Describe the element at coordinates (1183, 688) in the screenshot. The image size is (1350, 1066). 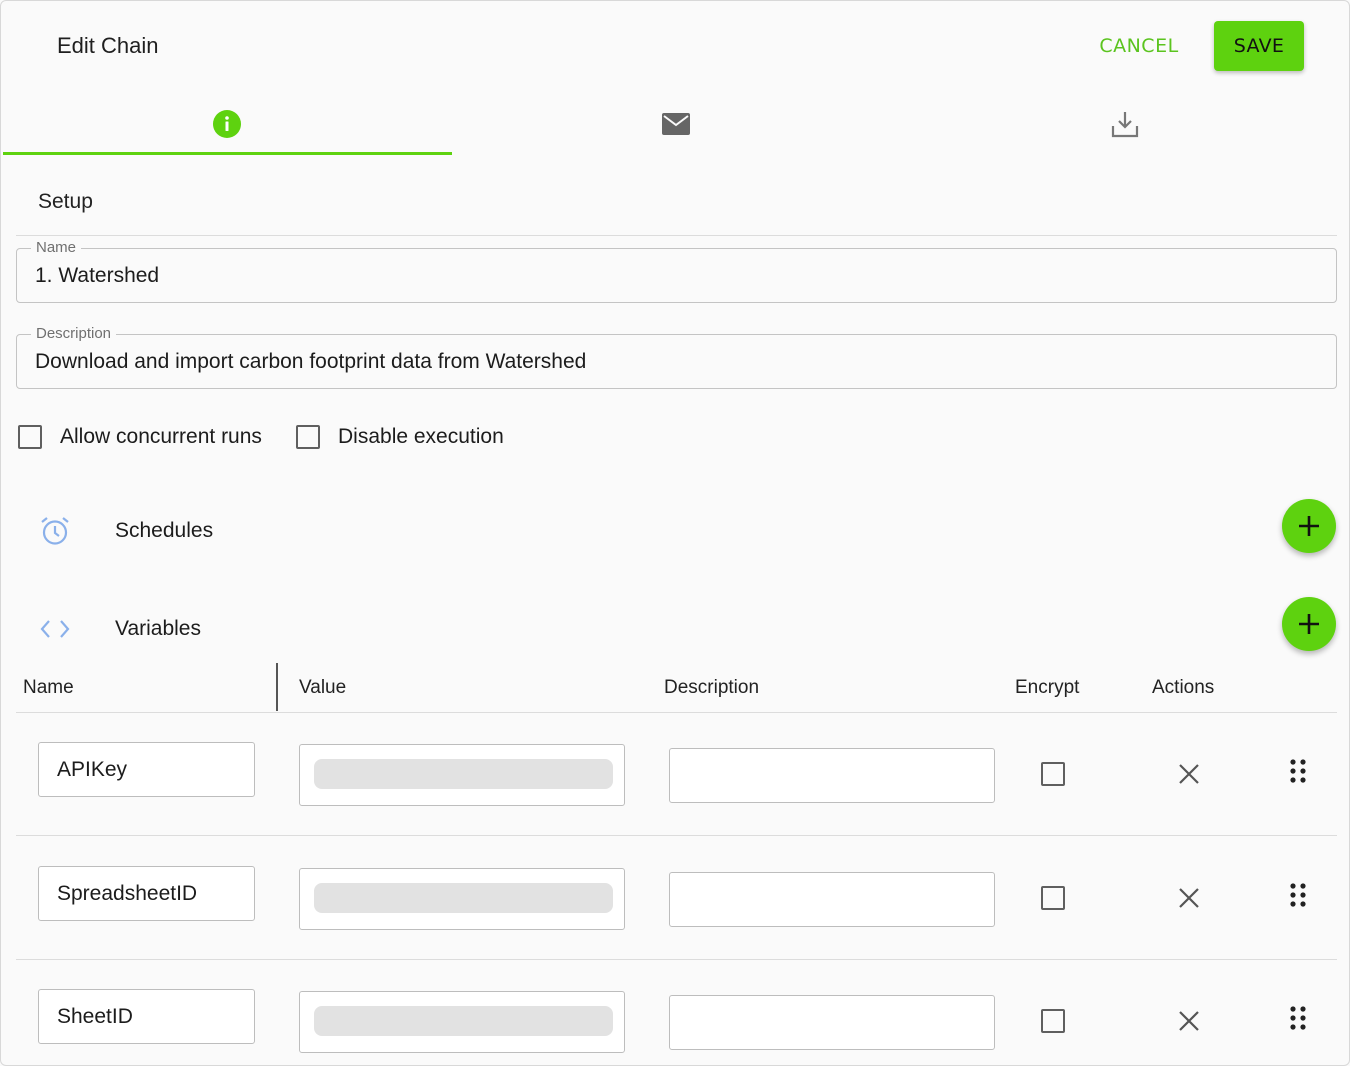
I see `column-header-actions: Actions` at that location.